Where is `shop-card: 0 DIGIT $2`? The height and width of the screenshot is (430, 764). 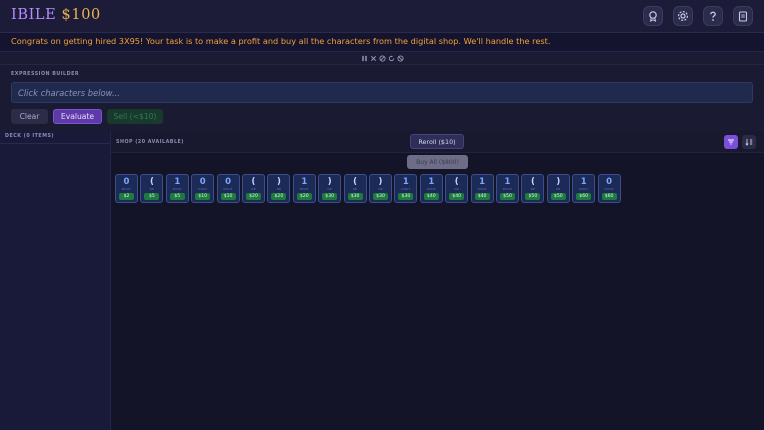
shop-card: 0 DIGIT $2 is located at coordinates (126, 188).